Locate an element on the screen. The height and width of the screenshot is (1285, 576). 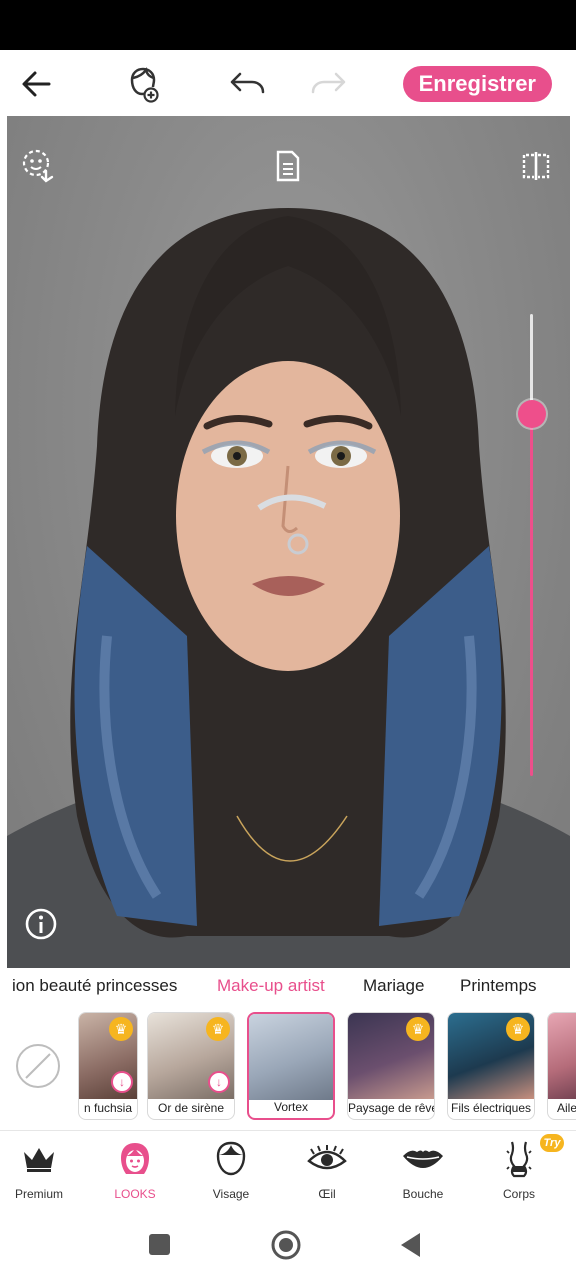
look-item-selected: Vortex is located at coordinates (291, 1066).